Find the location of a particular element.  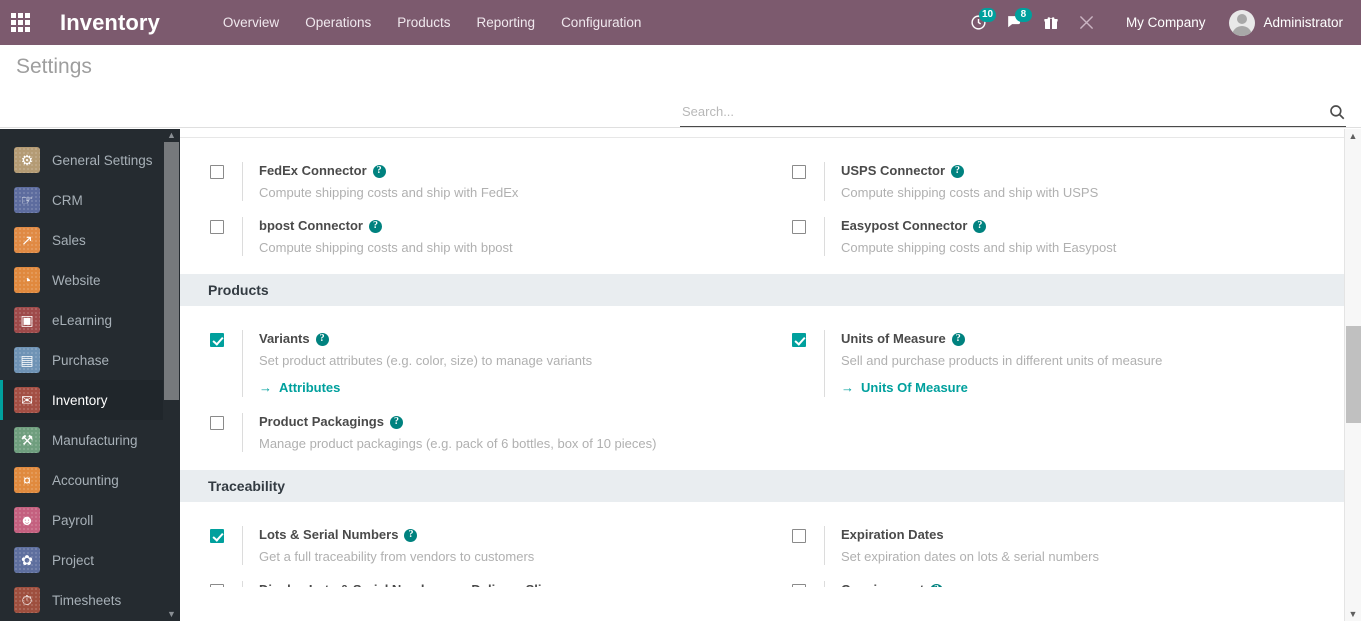

sidebar-item-label: Purchase is located at coordinates (81, 360).